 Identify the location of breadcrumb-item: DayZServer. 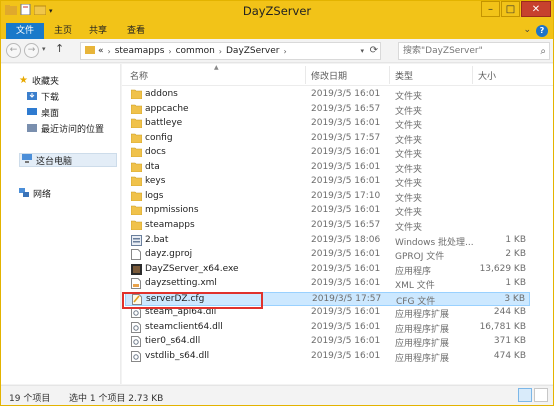
(252, 51).